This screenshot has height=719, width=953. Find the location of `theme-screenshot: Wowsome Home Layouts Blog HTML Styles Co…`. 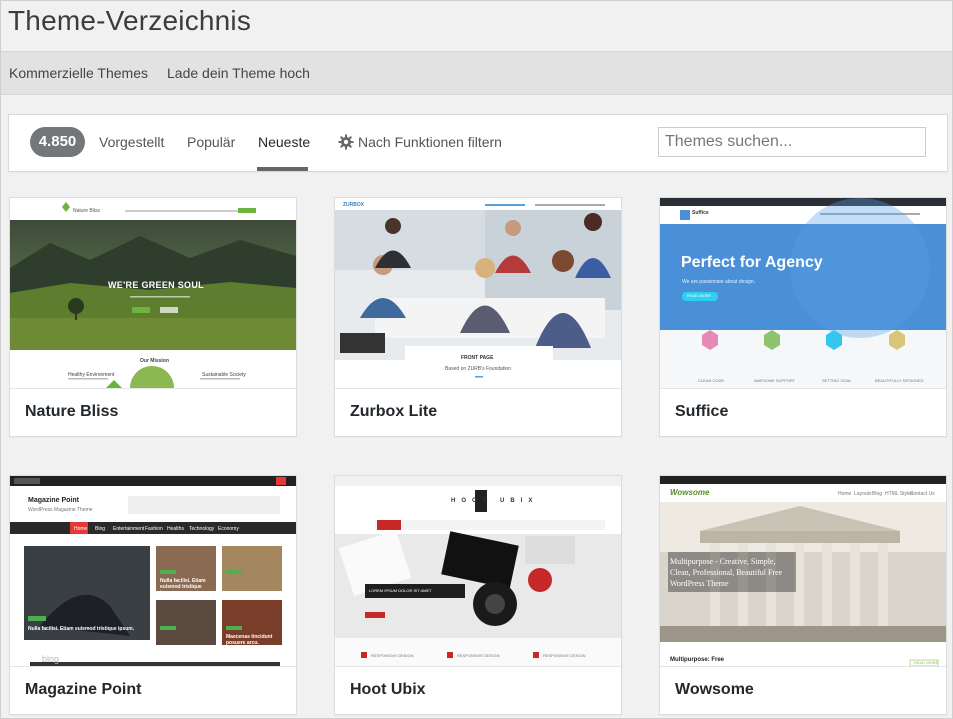

theme-screenshot: Wowsome Home Layouts Blog HTML Styles Co… is located at coordinates (803, 571).